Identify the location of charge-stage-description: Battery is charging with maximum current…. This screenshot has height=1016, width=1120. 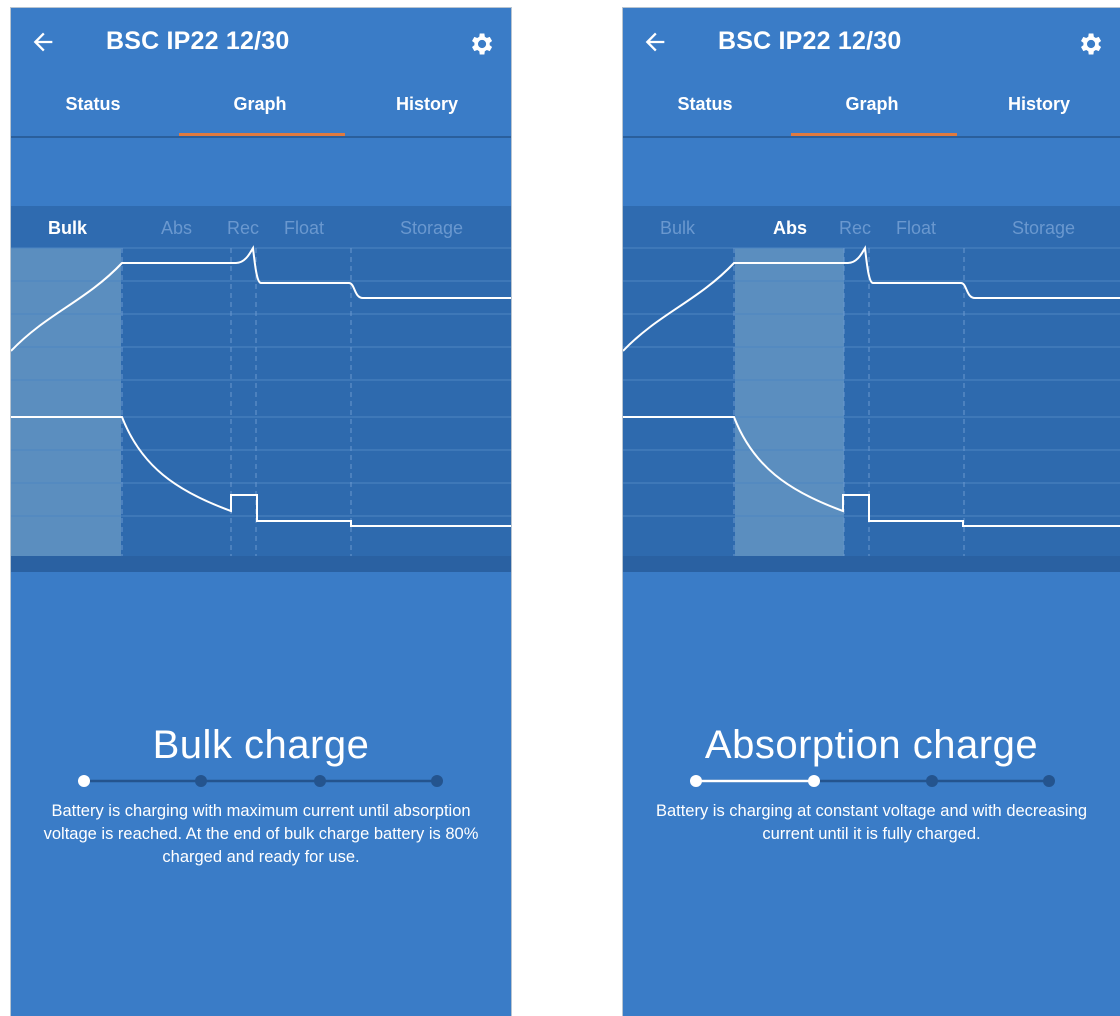
(261, 834).